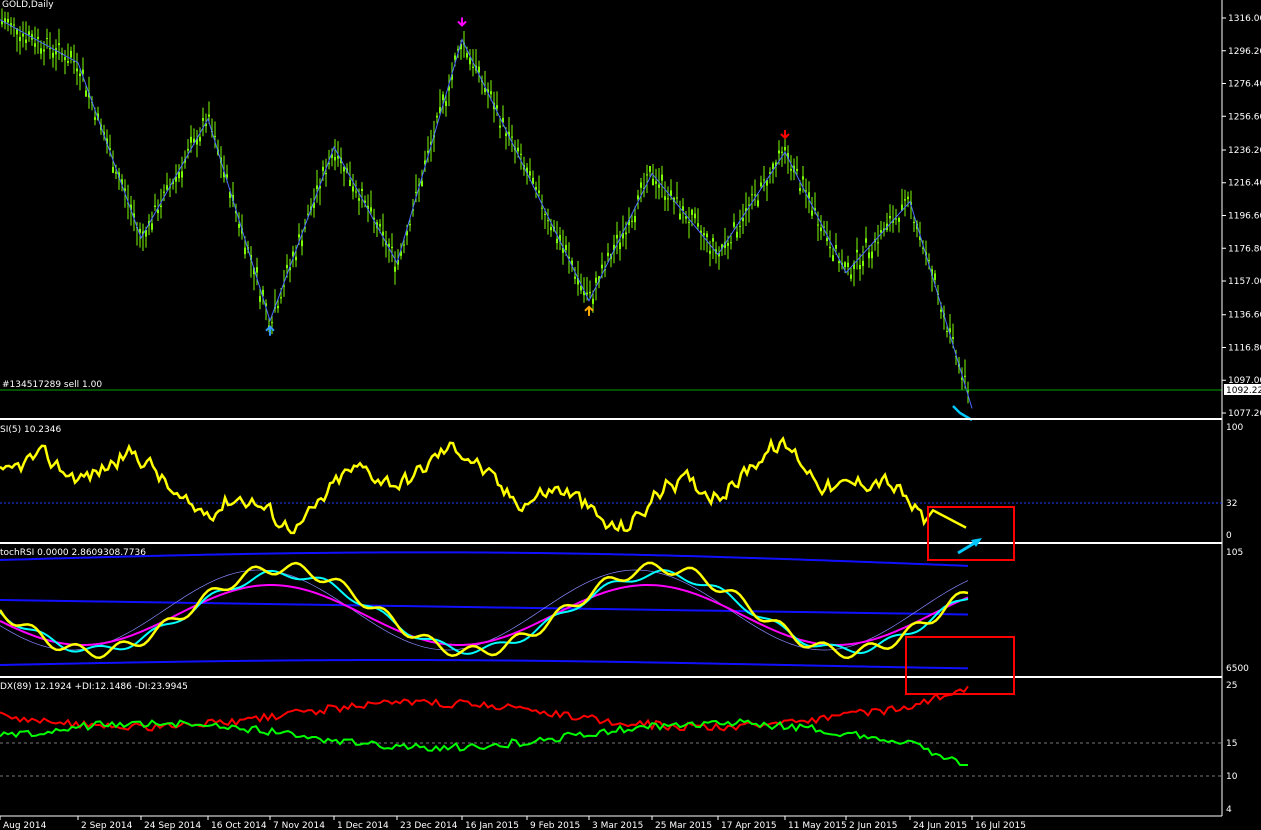 This screenshot has height=830, width=1261. What do you see at coordinates (172, 825) in the screenshot?
I see `date-axis-label: 24 Sep 2014` at bounding box center [172, 825].